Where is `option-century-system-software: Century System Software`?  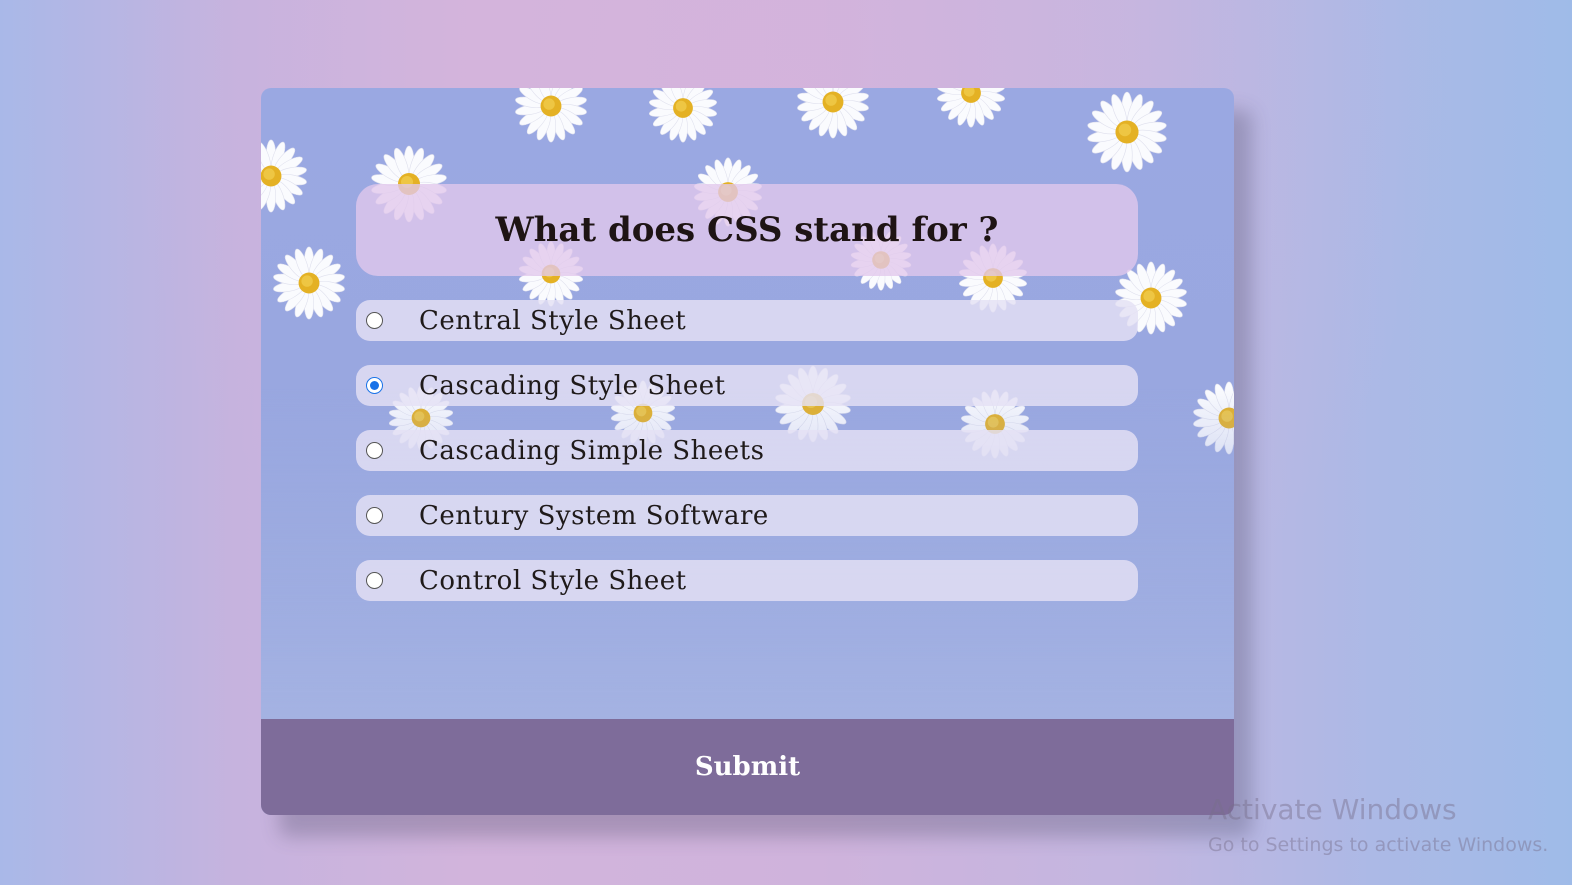 option-century-system-software: Century System Software is located at coordinates (747, 515).